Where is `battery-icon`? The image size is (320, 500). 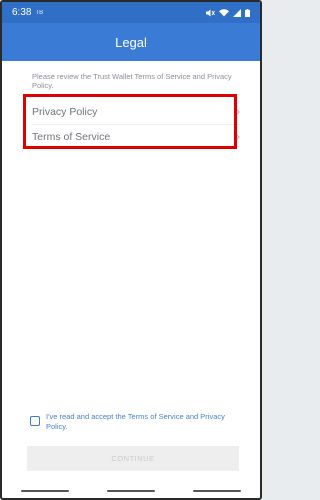 battery-icon is located at coordinates (247, 12).